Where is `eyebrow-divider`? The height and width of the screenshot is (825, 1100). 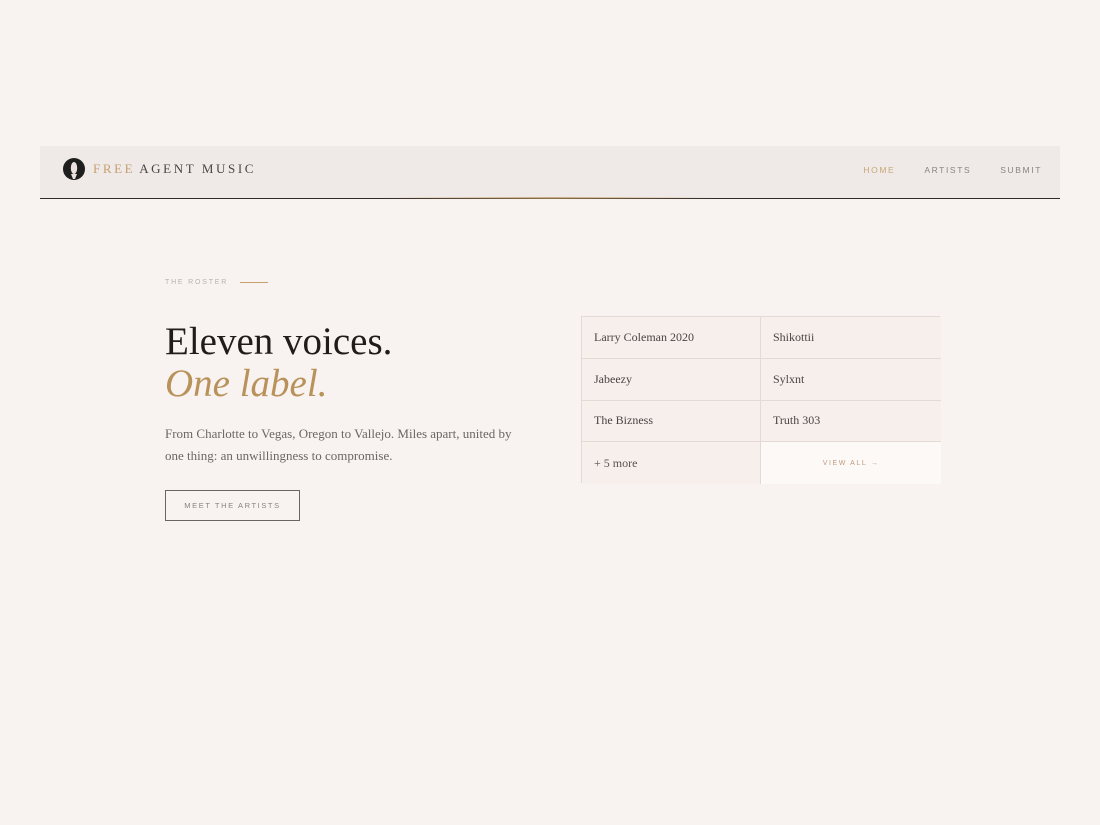 eyebrow-divider is located at coordinates (254, 282).